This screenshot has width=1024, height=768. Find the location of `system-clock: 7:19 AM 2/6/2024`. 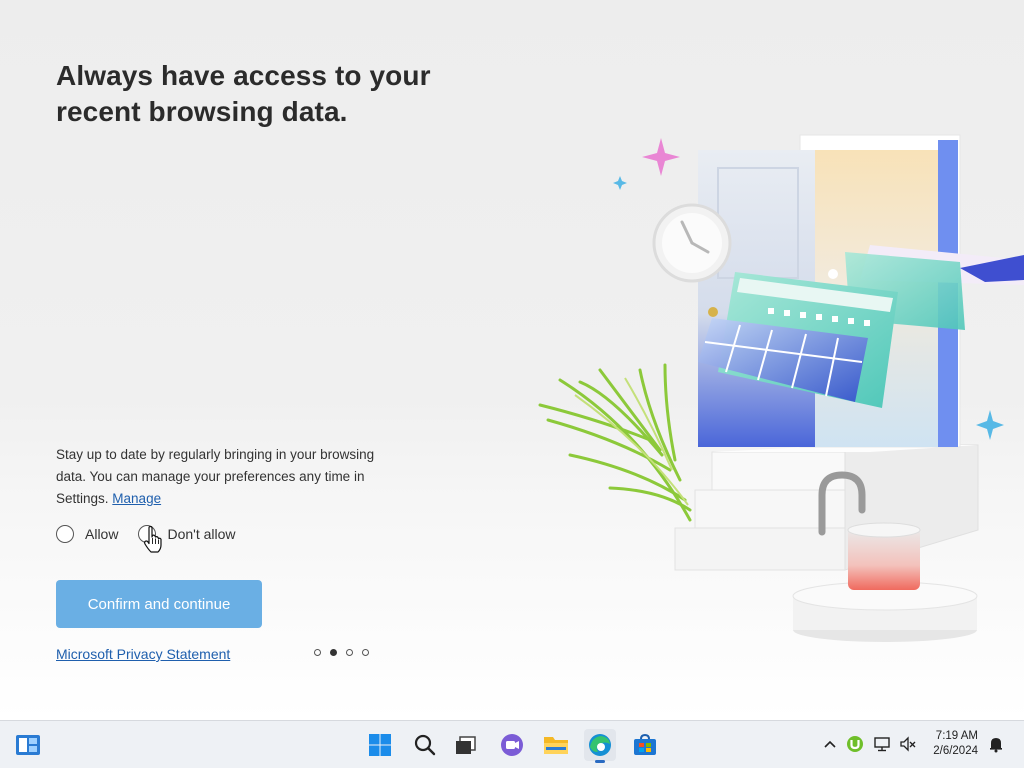

system-clock: 7:19 AM 2/6/2024 is located at coordinates (955, 744).